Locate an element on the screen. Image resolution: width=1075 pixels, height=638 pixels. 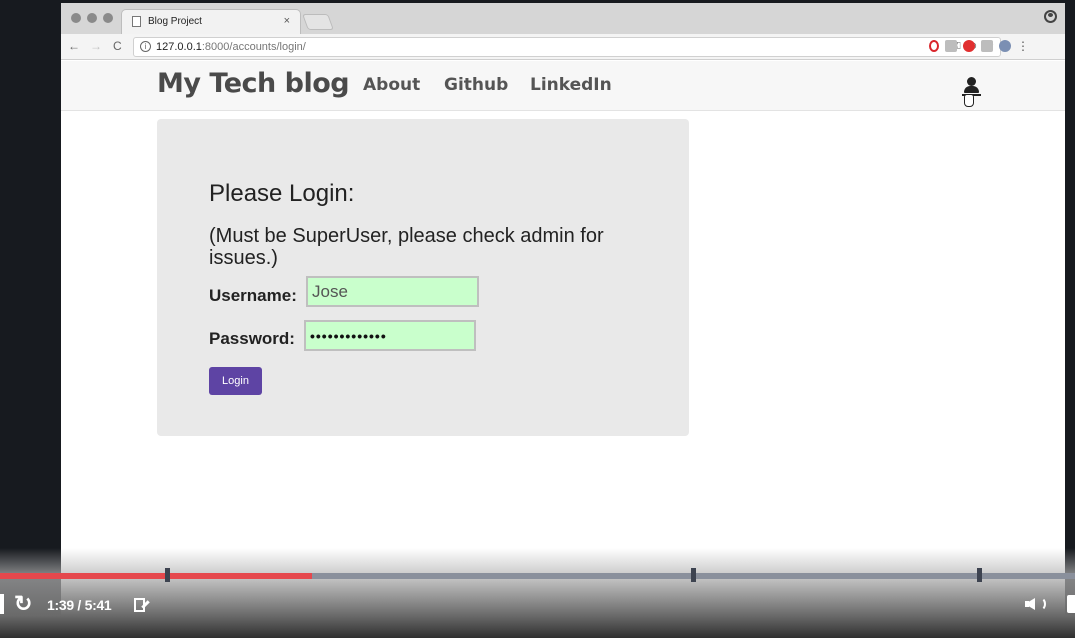
settings-button is located at coordinates (1071, 604).